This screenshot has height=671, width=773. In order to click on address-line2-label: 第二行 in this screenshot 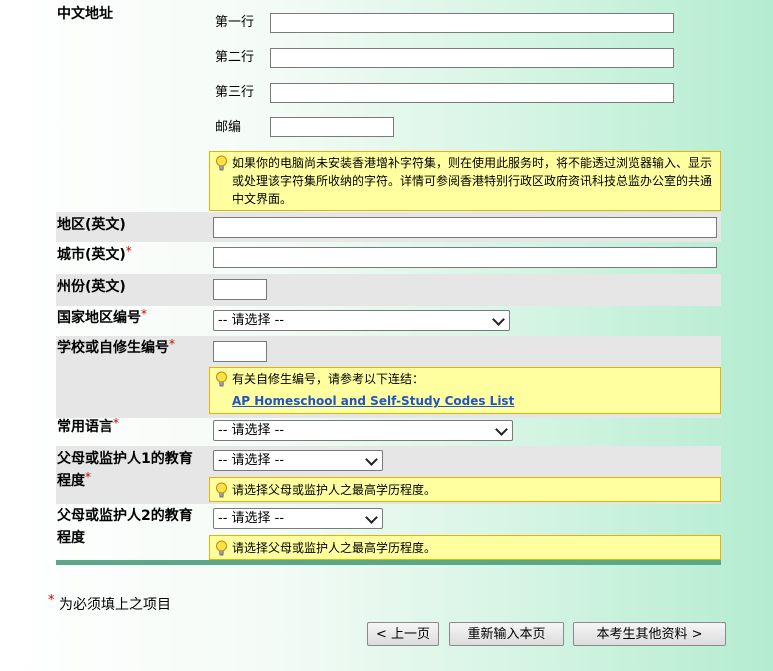, I will do `click(235, 57)`.